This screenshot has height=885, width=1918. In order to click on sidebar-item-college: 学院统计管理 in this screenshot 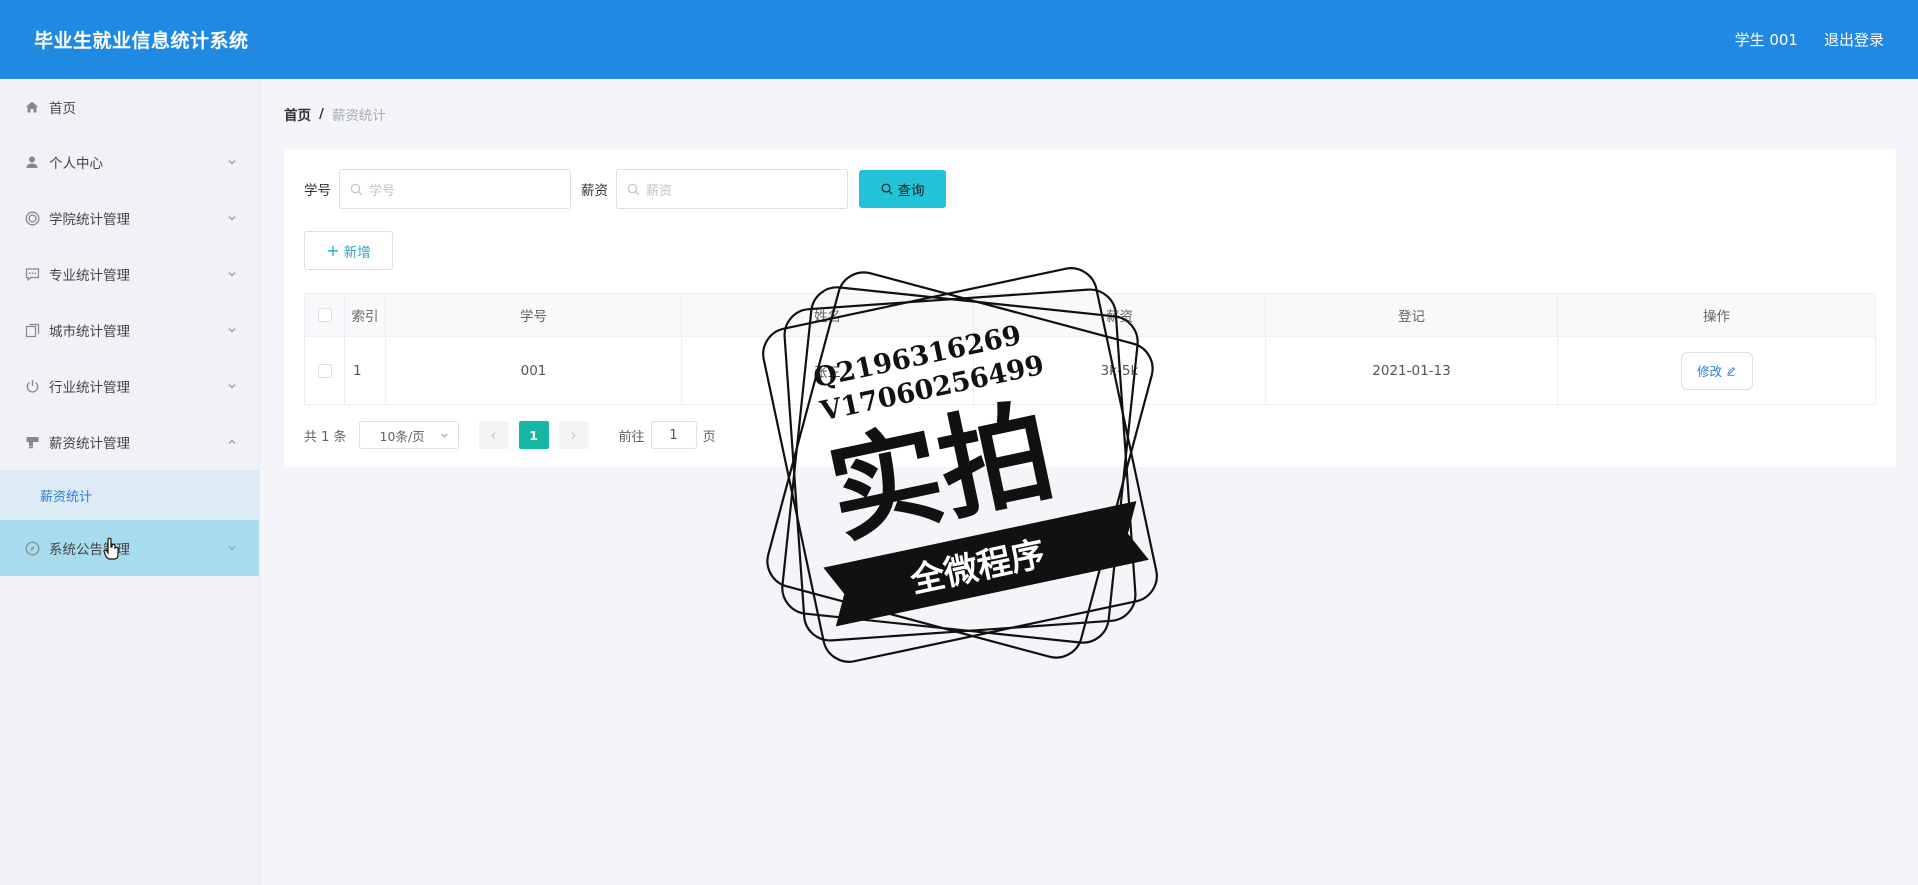, I will do `click(129, 218)`.